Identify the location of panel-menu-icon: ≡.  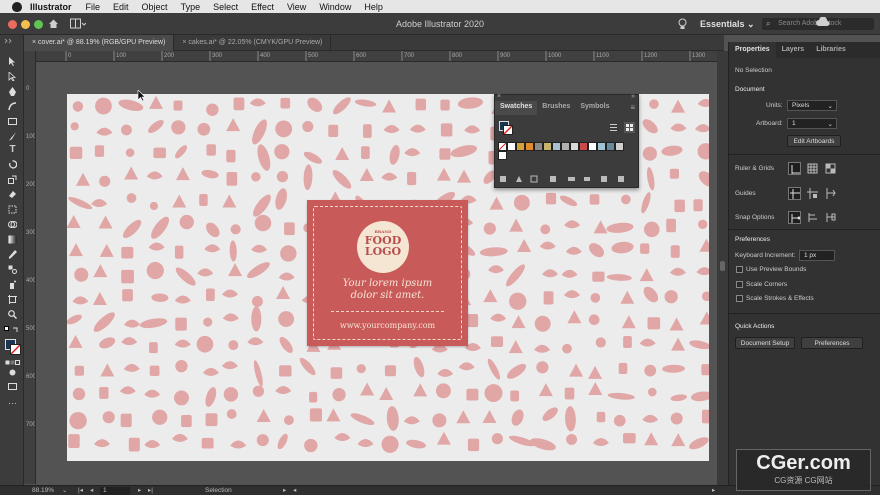
(632, 107).